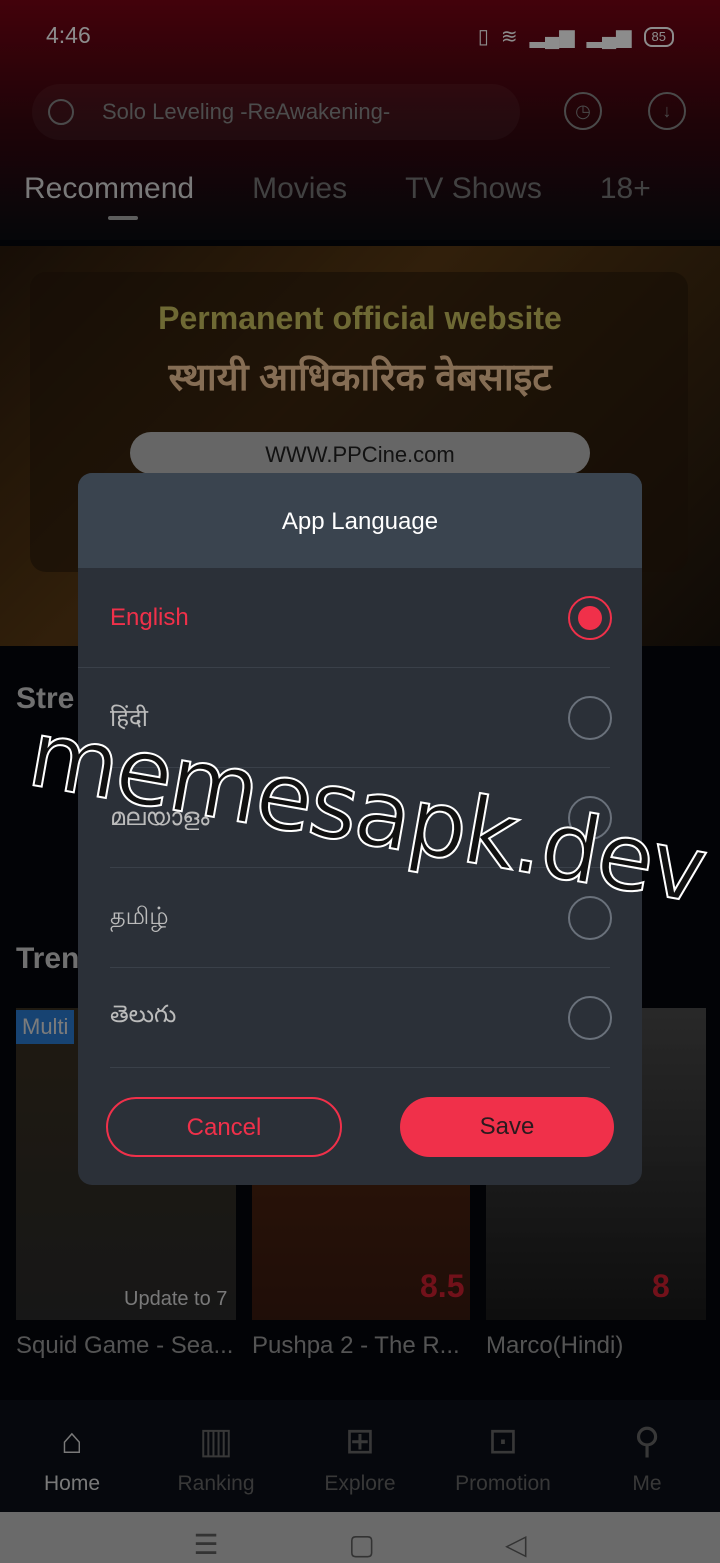  I want to click on dialog-title: App Language, so click(360, 520).